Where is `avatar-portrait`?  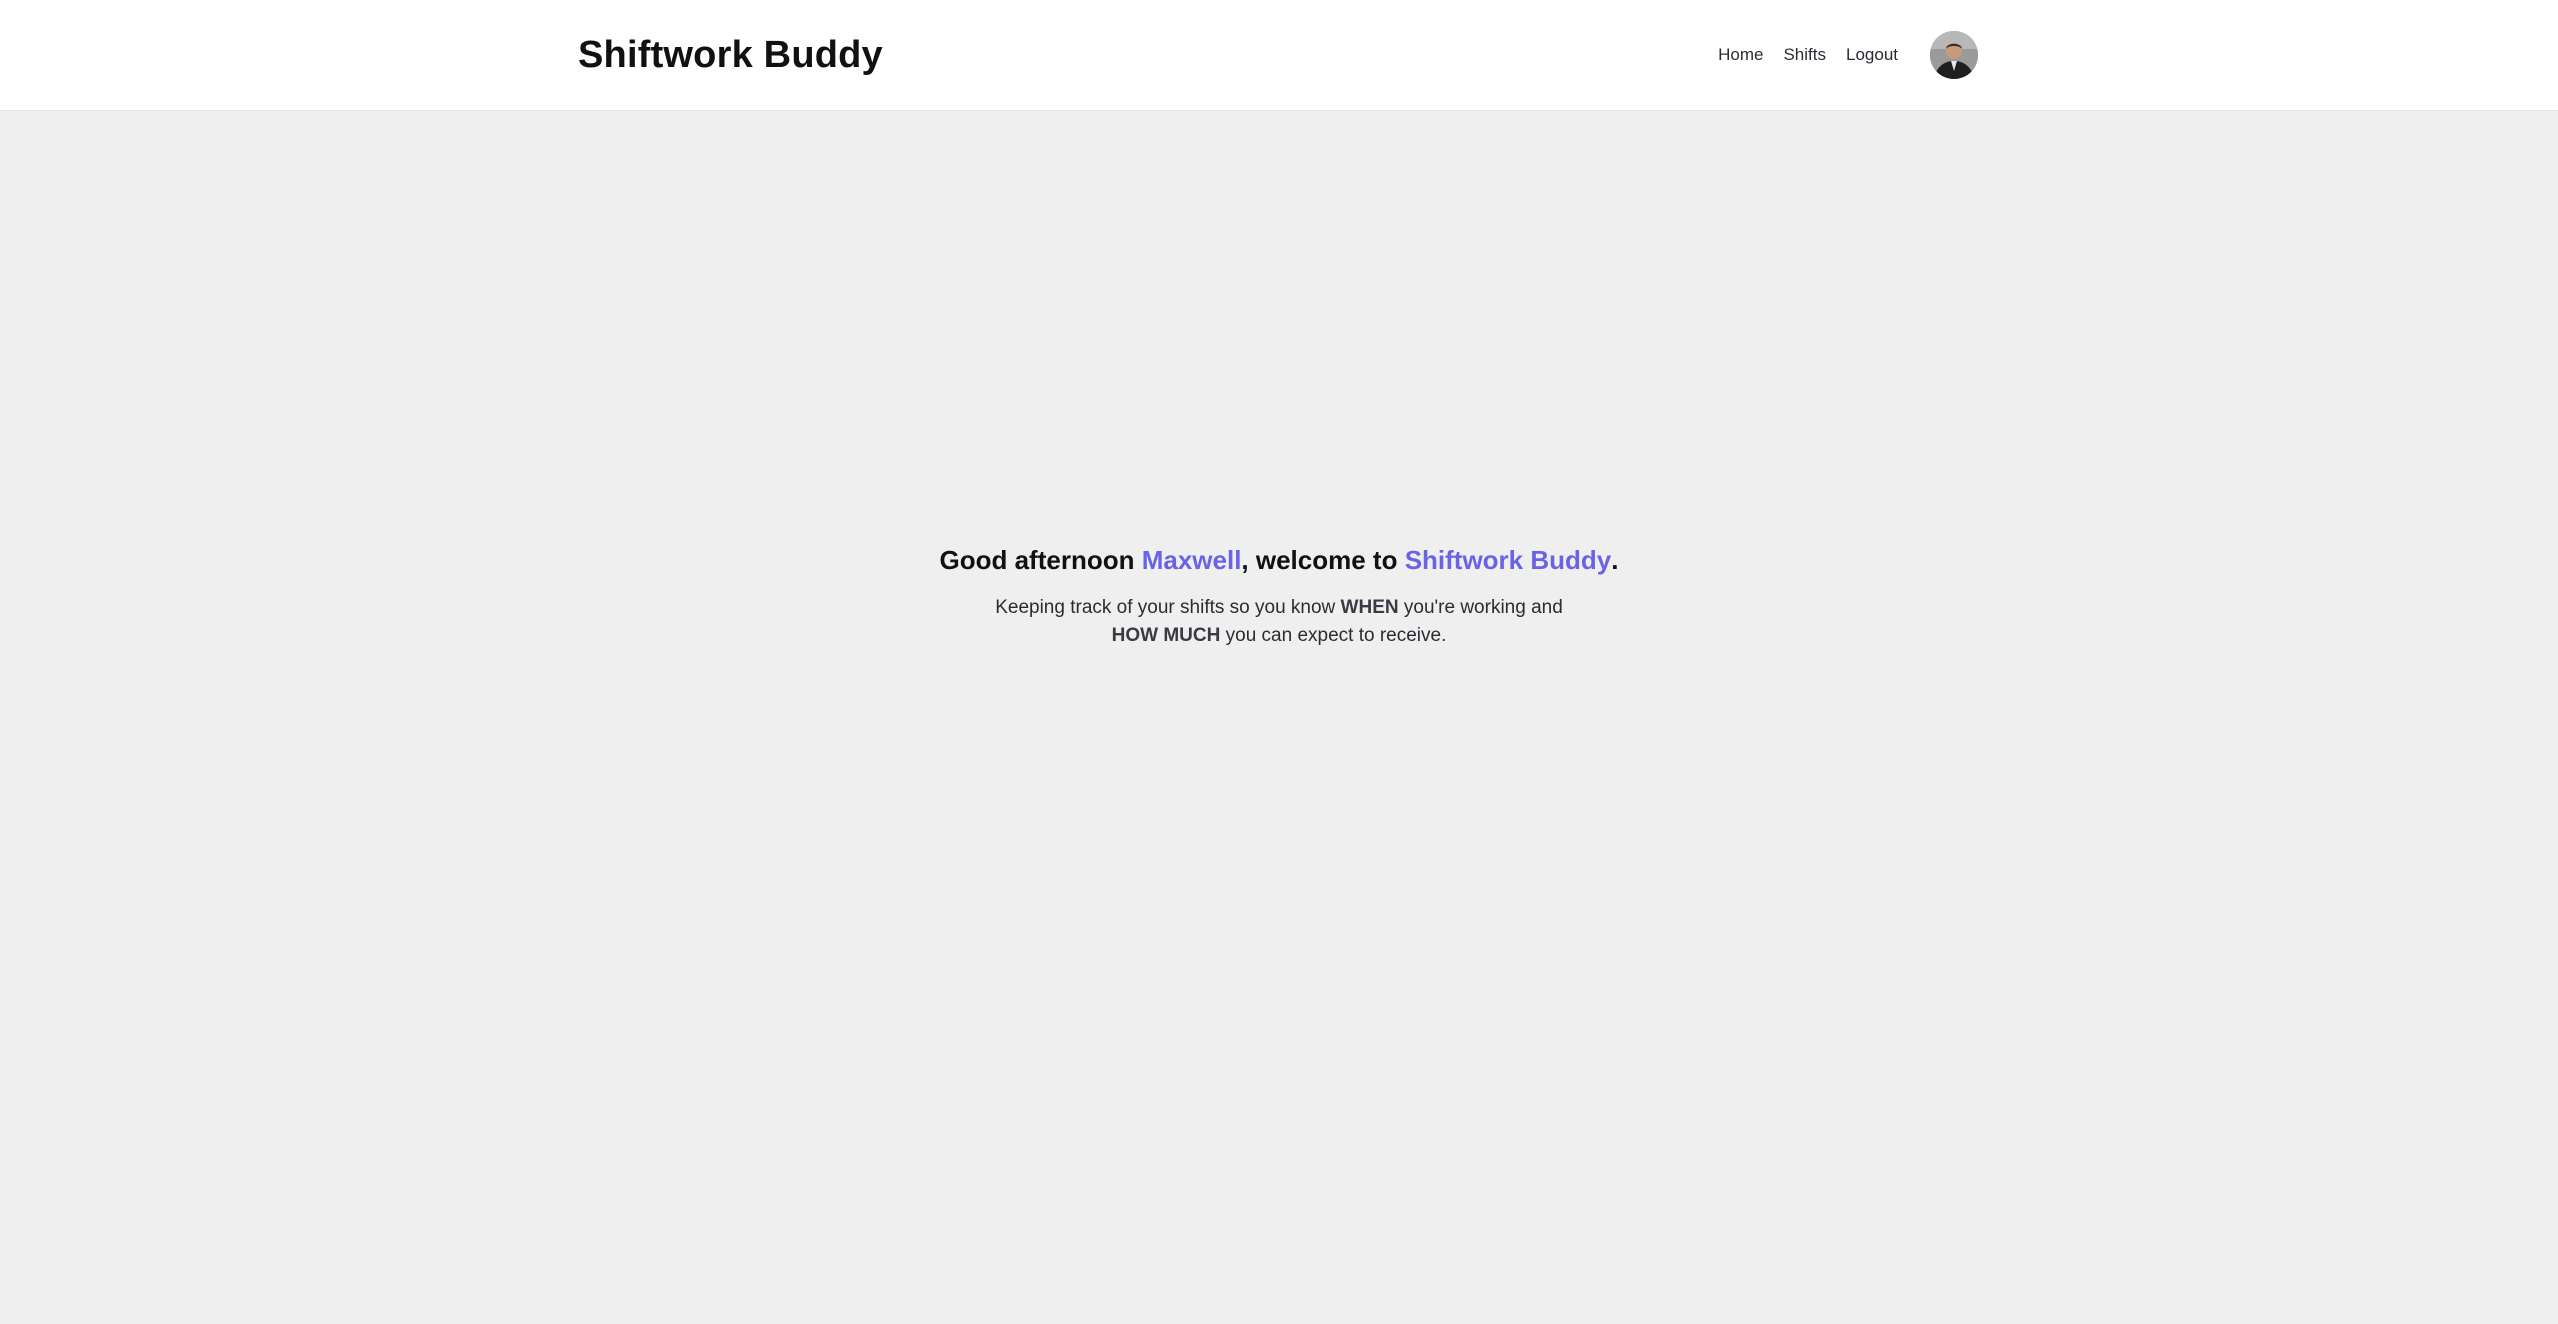 avatar-portrait is located at coordinates (1954, 55).